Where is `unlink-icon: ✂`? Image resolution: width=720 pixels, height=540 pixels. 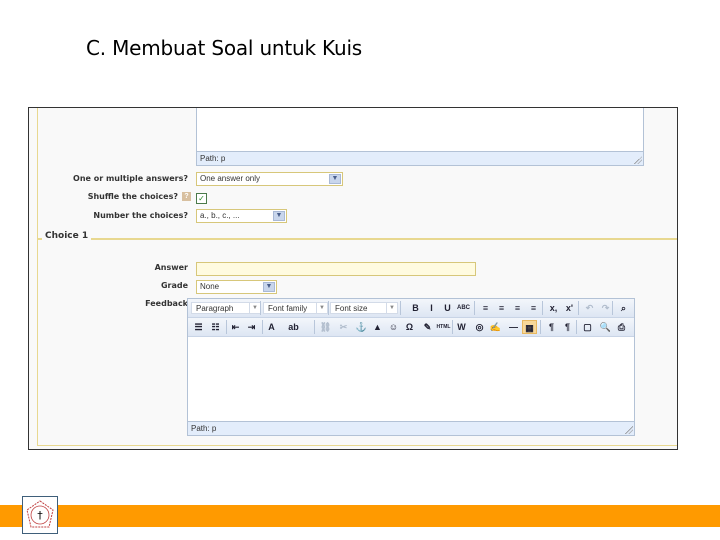 unlink-icon: ✂ is located at coordinates (343, 327).